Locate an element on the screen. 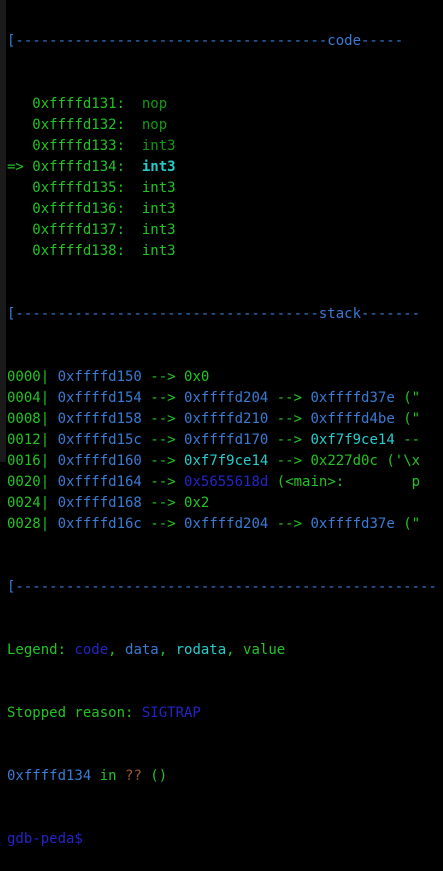  stack-address: 0xffffd164 is located at coordinates (99, 482).